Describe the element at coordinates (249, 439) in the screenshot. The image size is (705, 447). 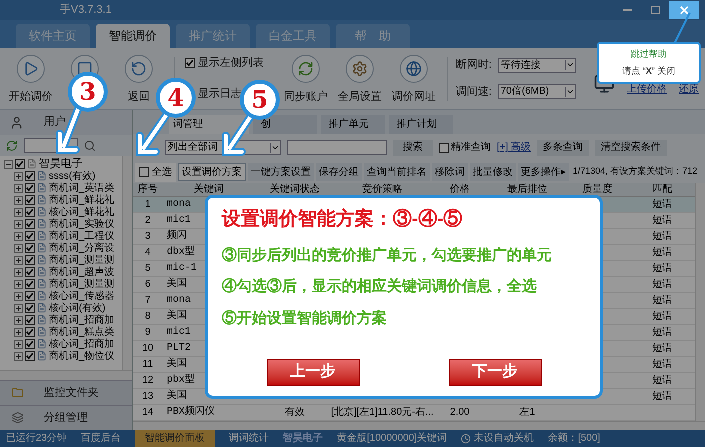
I see `status-text: 调词统计` at that location.